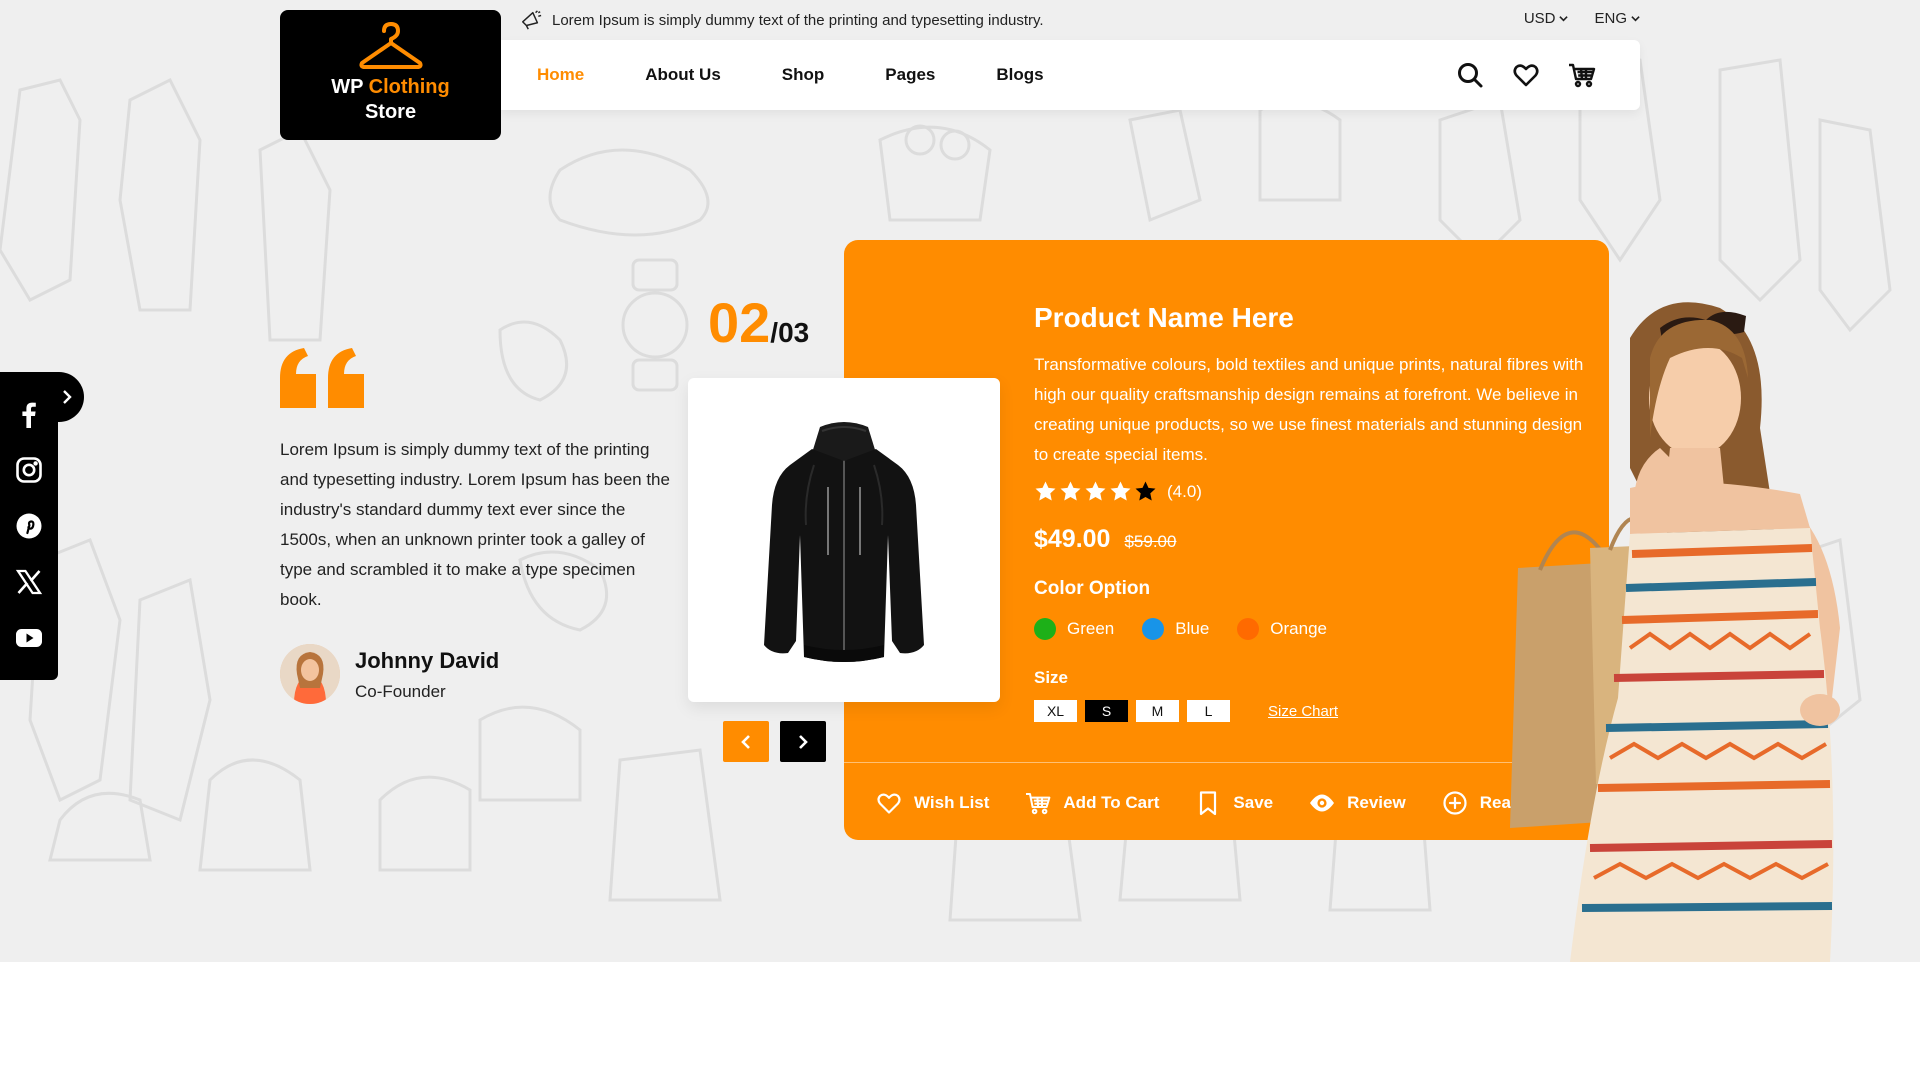 The height and width of the screenshot is (1080, 1920). I want to click on main-navbar: Home About Us Shop Pages Blogs, so click(1070, 75).